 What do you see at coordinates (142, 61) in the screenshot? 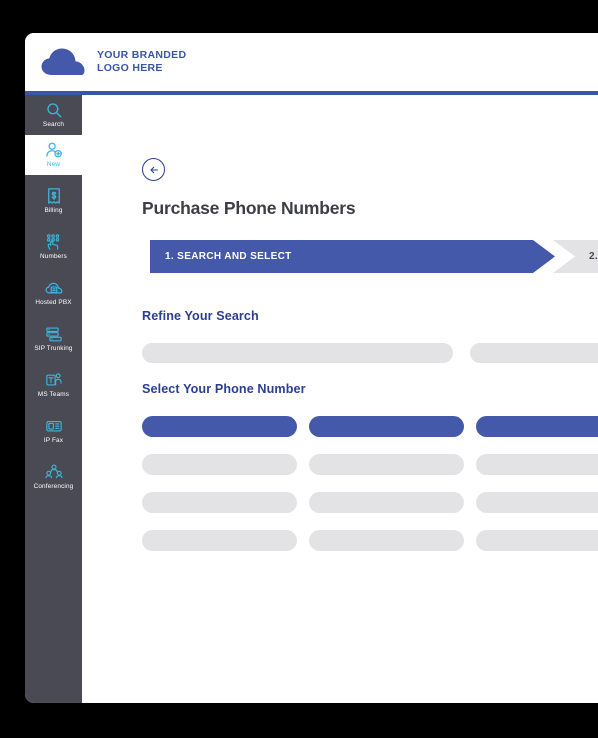
I see `brand-logo-text: YOUR BRANDED LOGO HERE` at bounding box center [142, 61].